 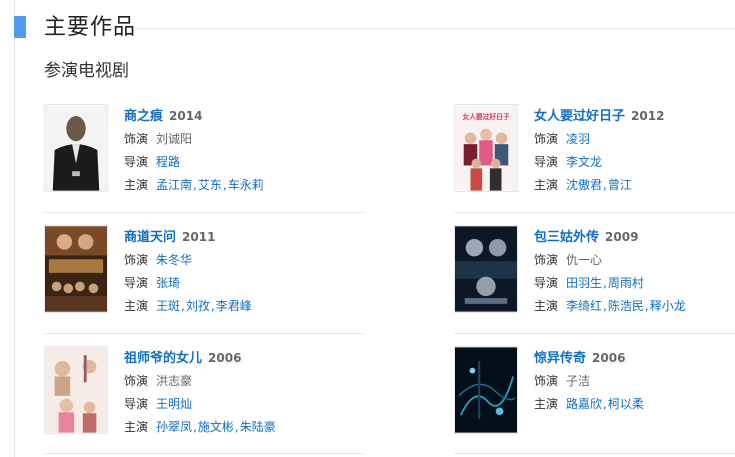 I want to click on work-year: 2014, so click(x=186, y=116).